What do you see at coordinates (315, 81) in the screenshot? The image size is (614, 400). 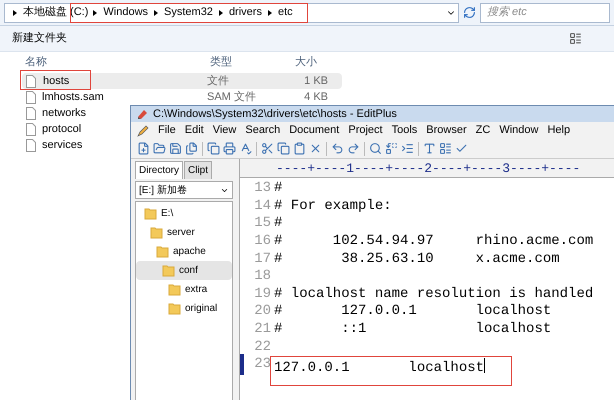 I see `file-size: 1 KB` at bounding box center [315, 81].